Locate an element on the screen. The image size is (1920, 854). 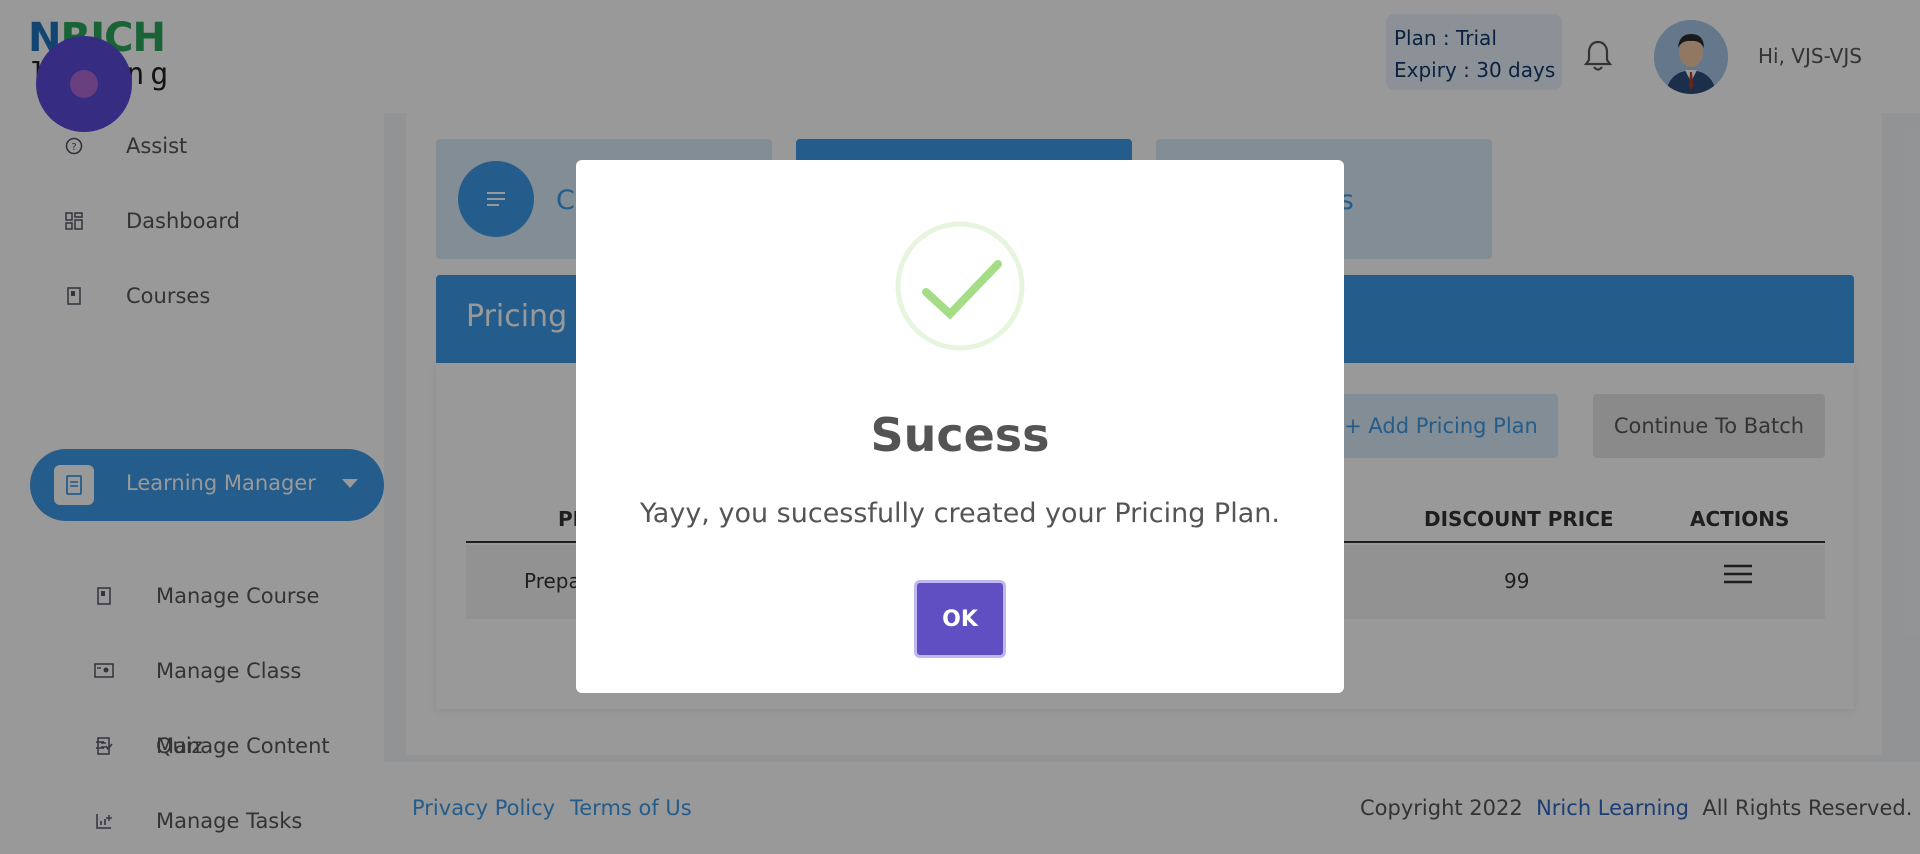
ok-button: OK is located at coordinates (960, 619).